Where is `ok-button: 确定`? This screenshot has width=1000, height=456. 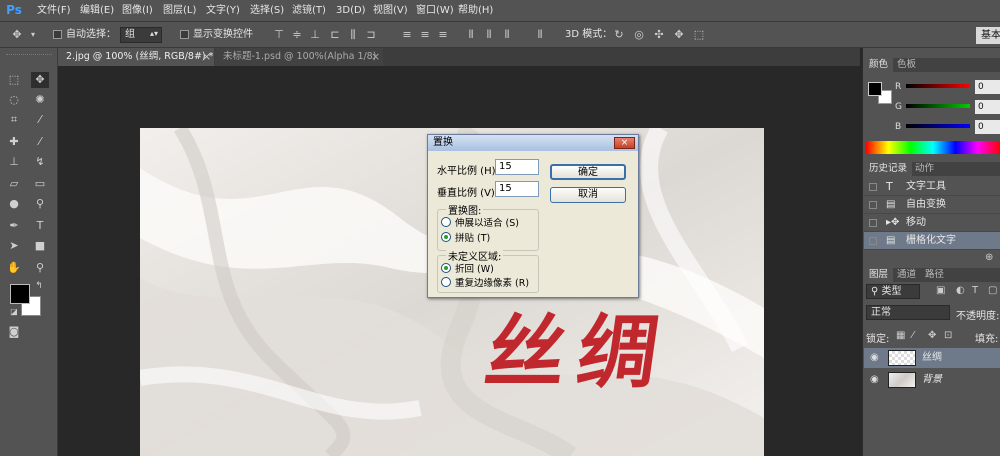 ok-button: 确定 is located at coordinates (588, 172).